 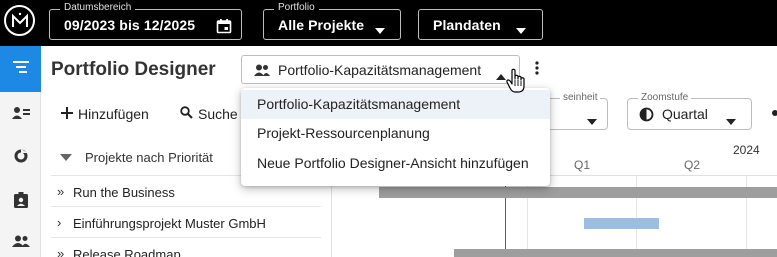 I want to click on page-title: Portfolio Designer, so click(x=133, y=69).